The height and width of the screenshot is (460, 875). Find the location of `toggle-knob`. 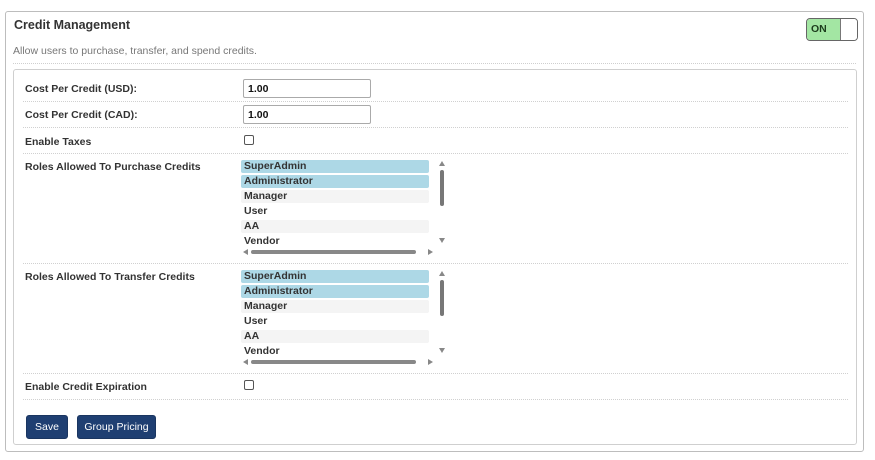

toggle-knob is located at coordinates (849, 29).